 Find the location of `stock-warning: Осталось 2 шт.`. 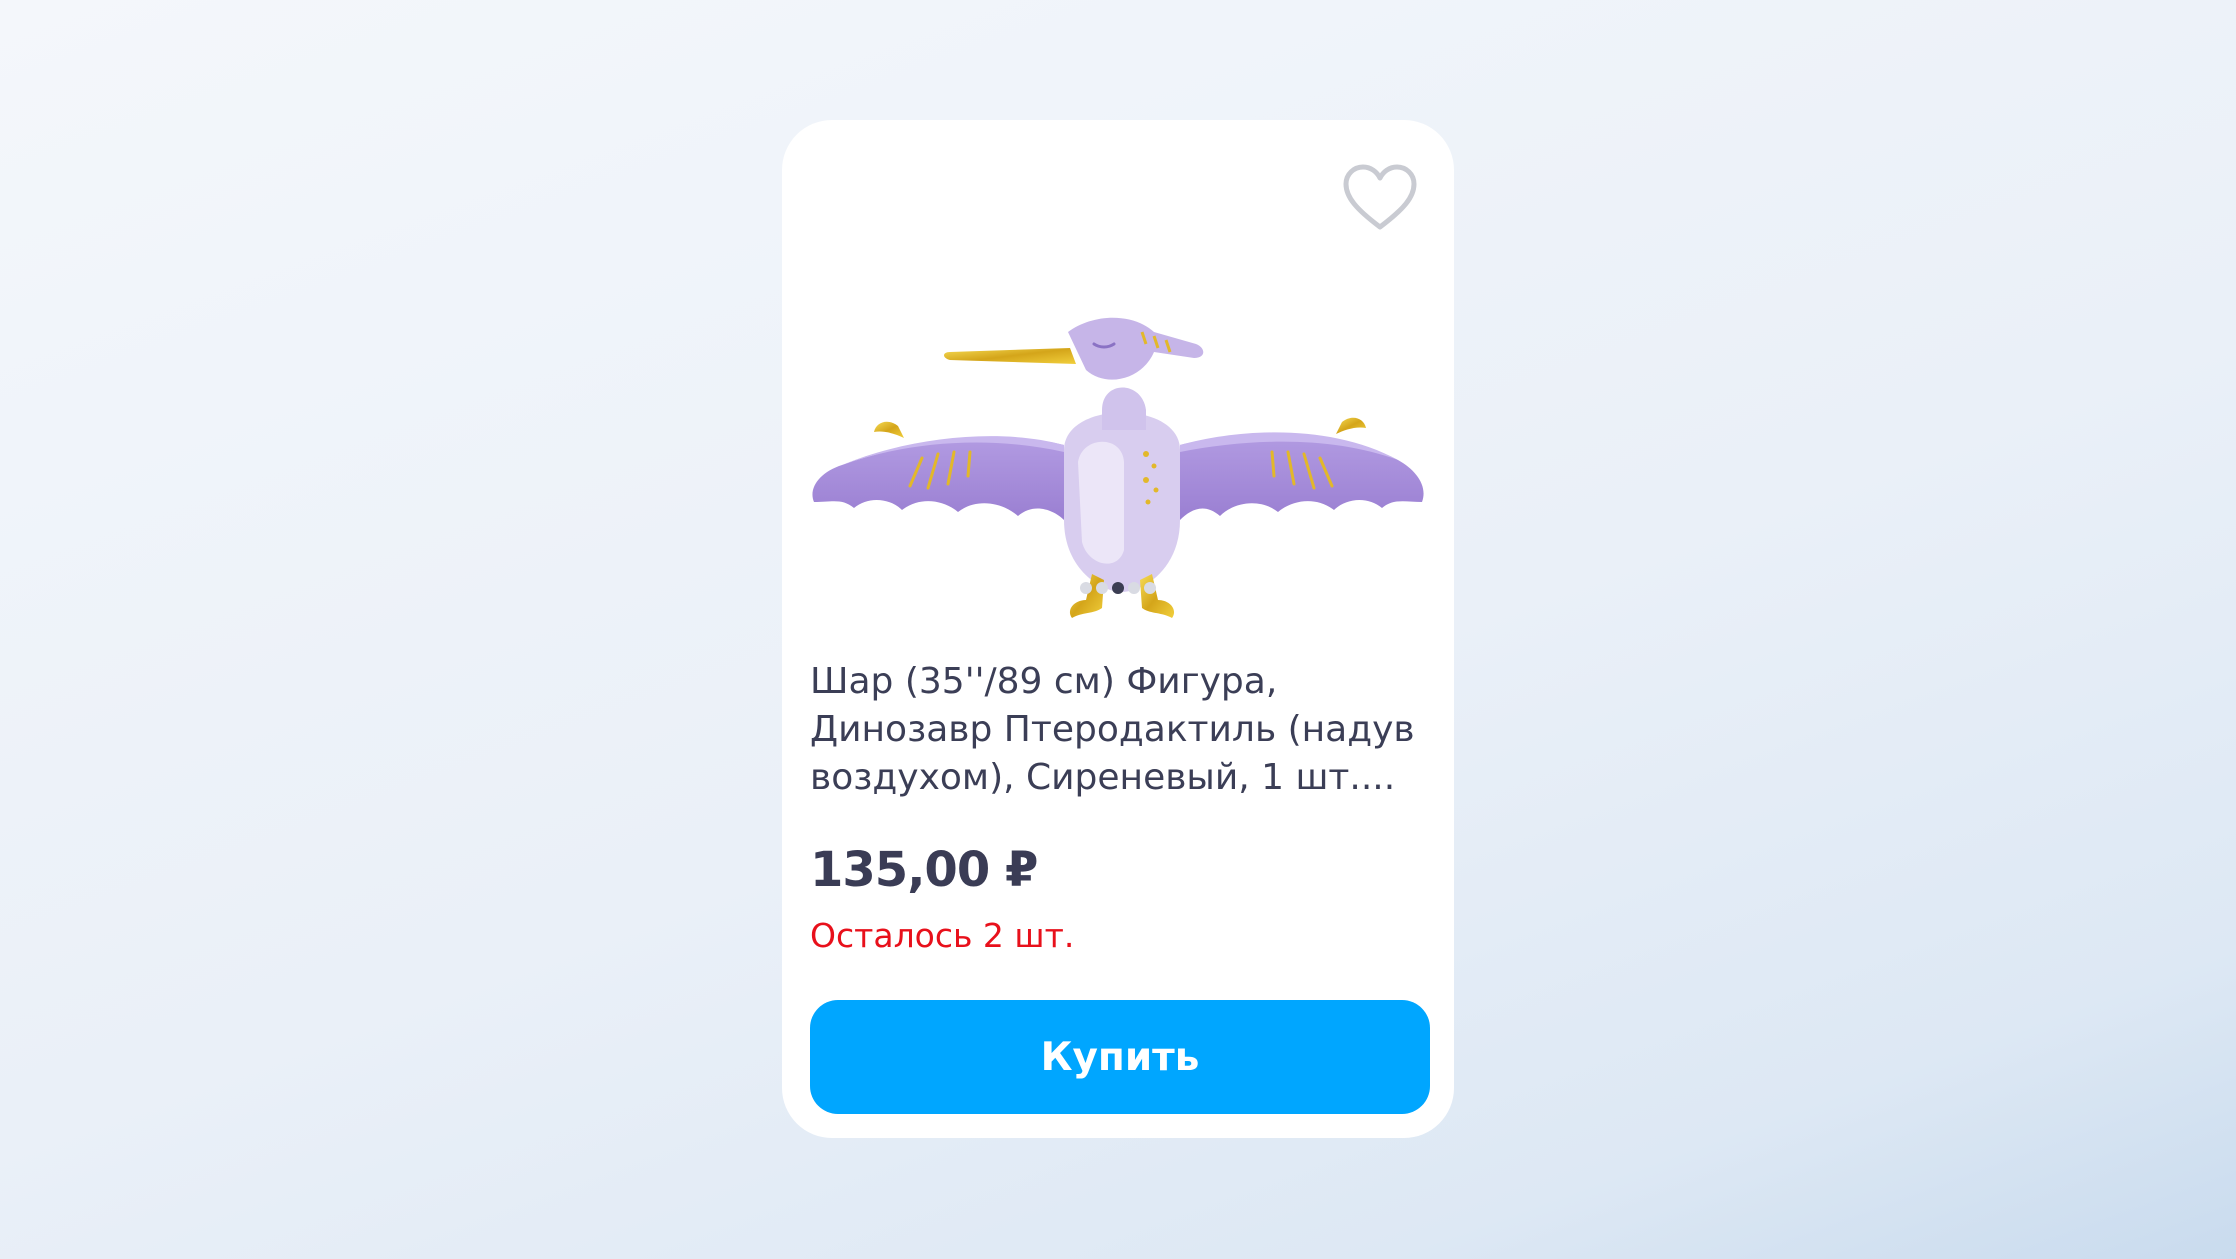

stock-warning: Осталось 2 шт. is located at coordinates (942, 935).